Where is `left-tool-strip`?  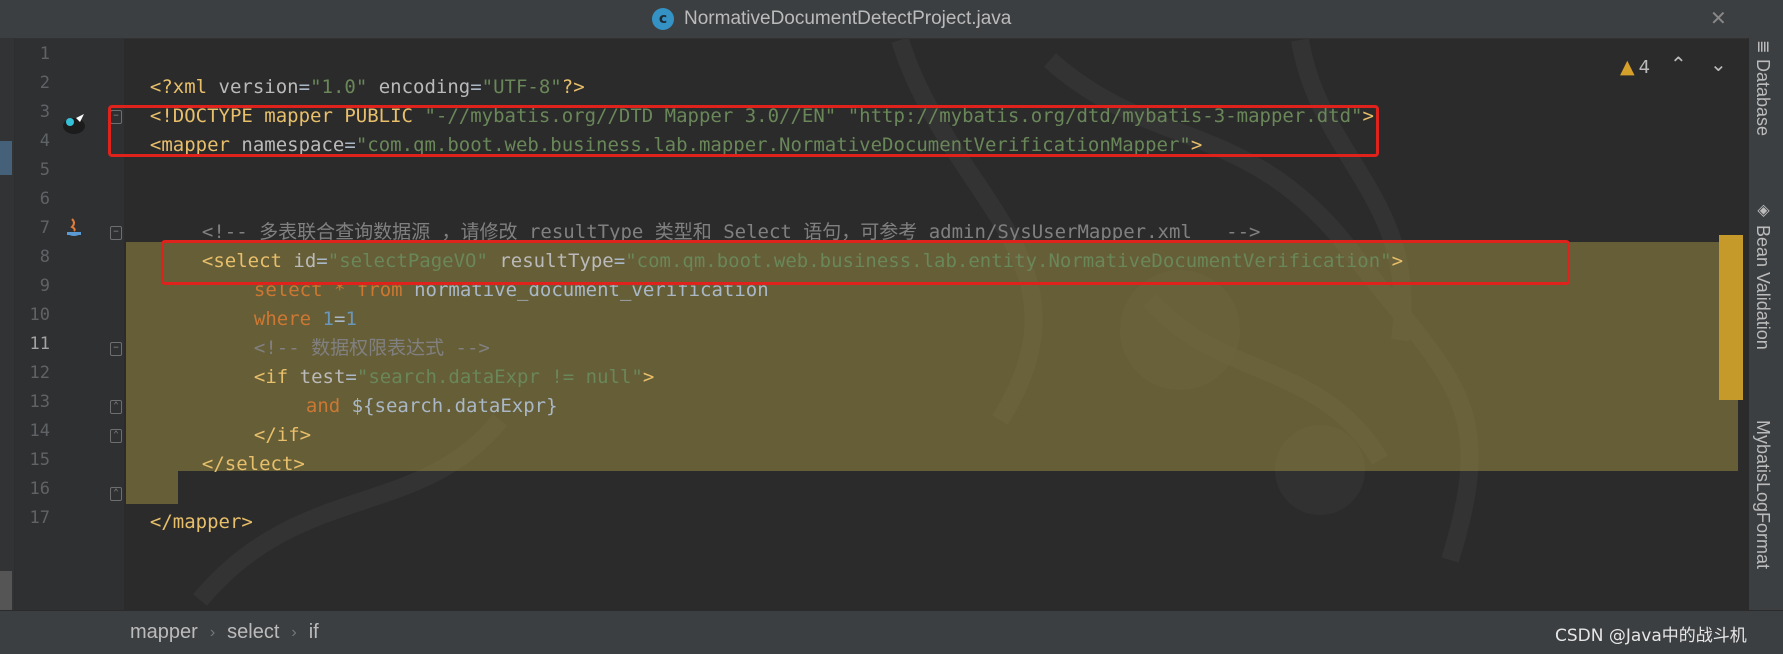 left-tool-strip is located at coordinates (7, 329).